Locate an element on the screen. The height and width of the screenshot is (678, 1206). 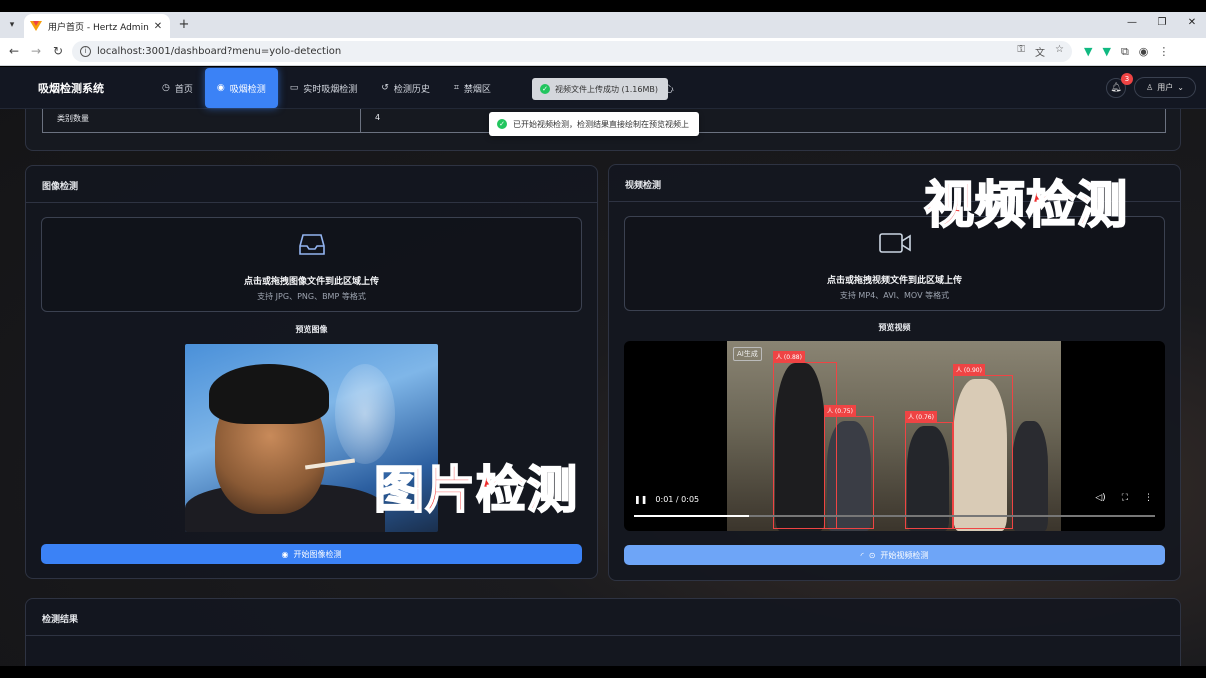
detection-started-toast: ✓ 已开始视频检测，检测结果直接绘制在预览视频上 is located at coordinates (594, 124).